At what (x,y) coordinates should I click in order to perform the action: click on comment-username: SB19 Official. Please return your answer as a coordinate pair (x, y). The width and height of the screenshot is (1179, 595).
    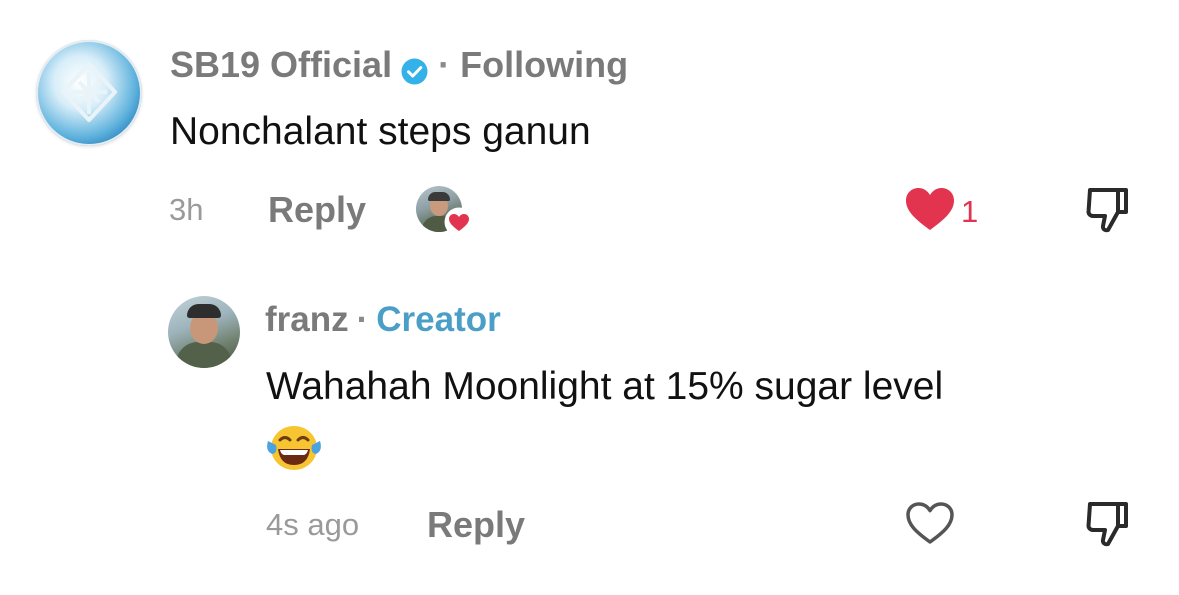
    Looking at the image, I should click on (281, 65).